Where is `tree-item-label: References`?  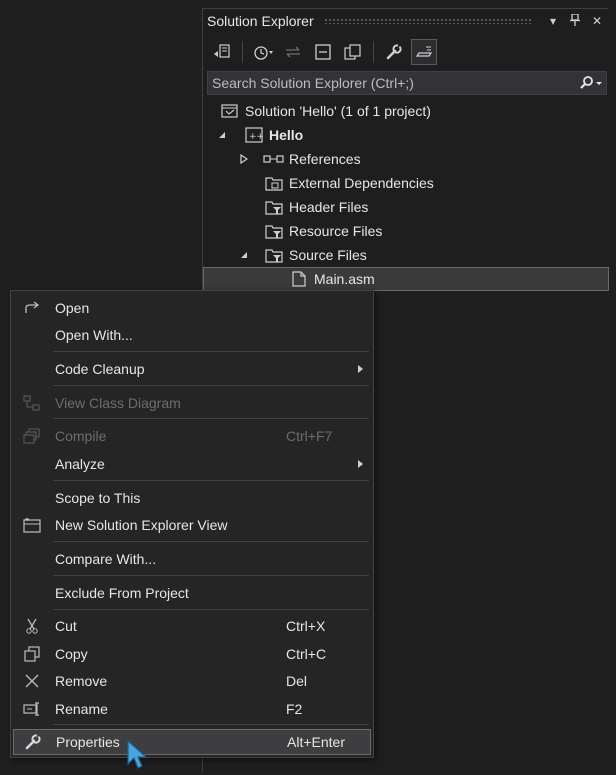 tree-item-label: References is located at coordinates (325, 159).